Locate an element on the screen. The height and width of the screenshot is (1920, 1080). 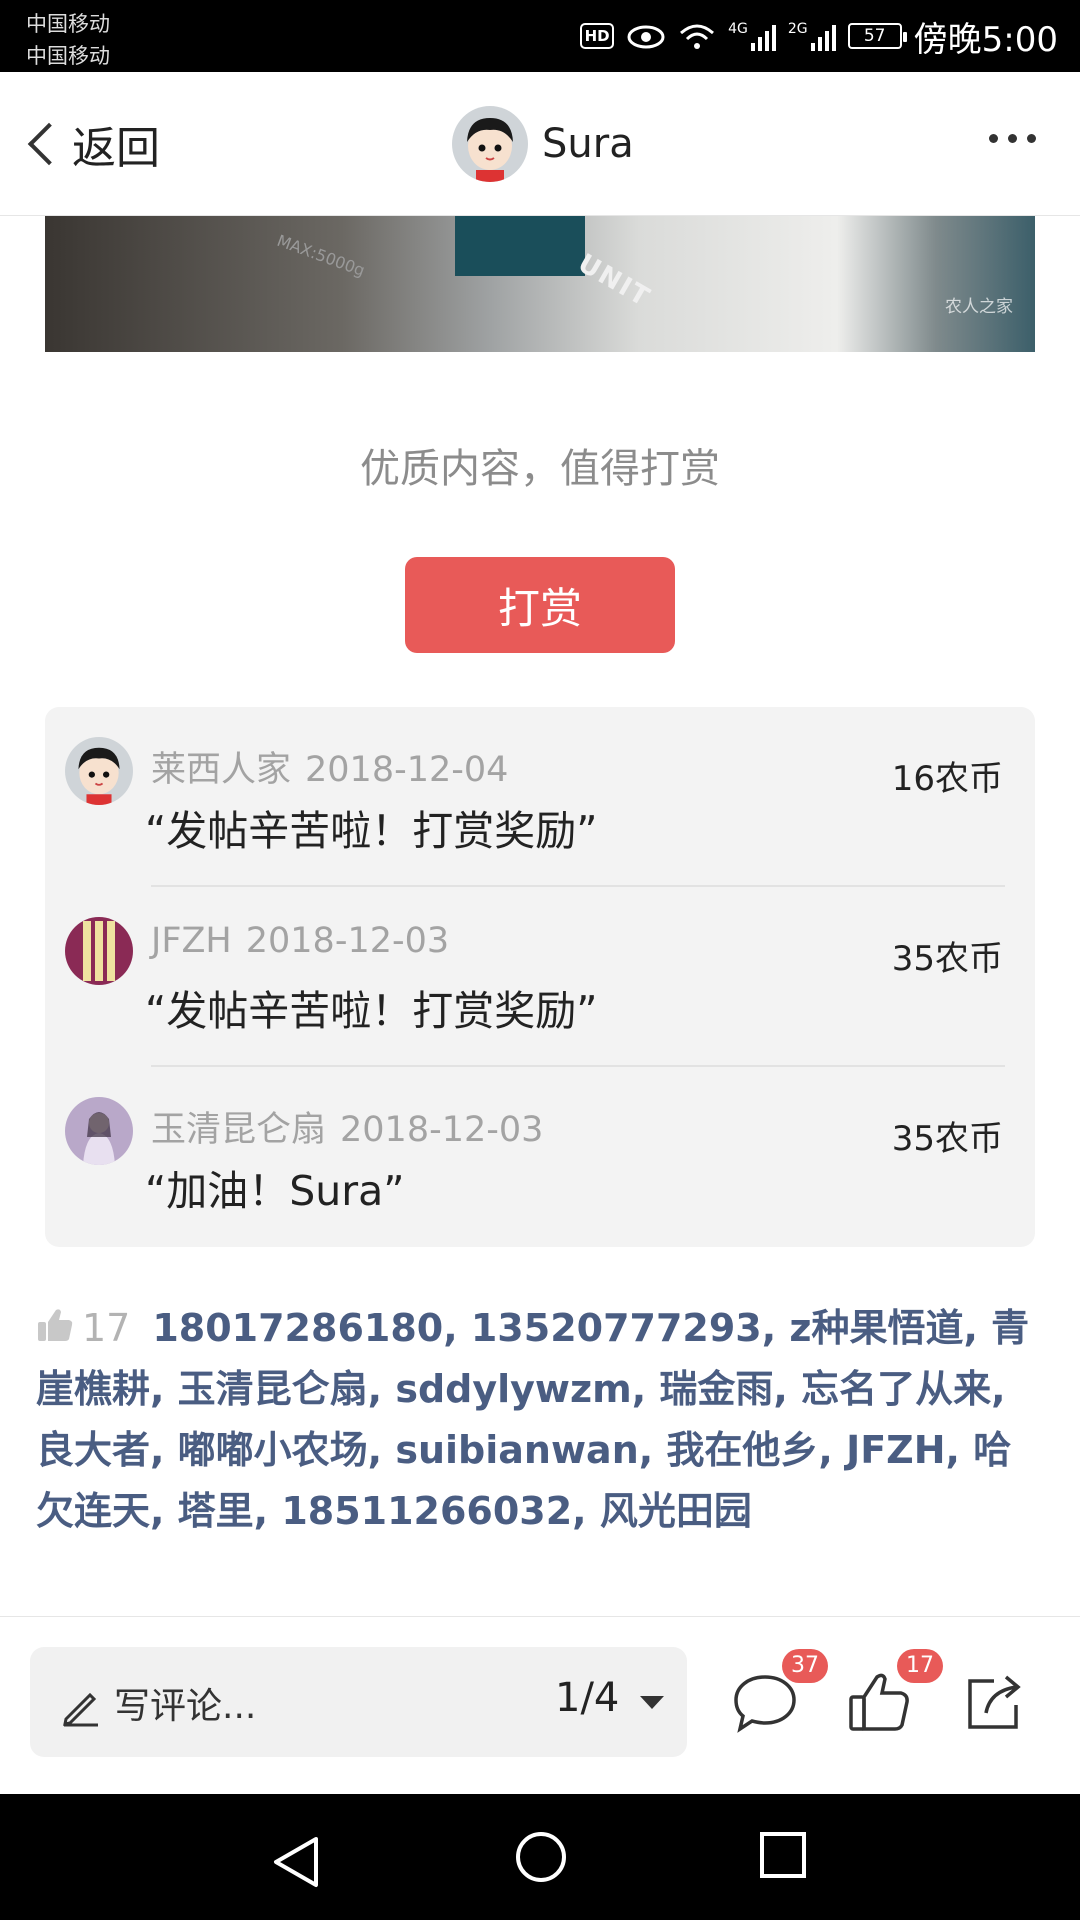
bottom-action-bar: 写评论... 1/4 37 17 is located at coordinates (540, 1705).